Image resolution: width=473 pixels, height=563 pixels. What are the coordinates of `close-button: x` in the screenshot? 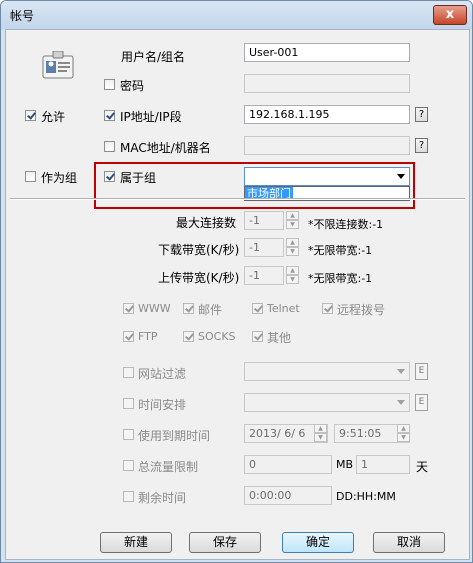 It's located at (450, 15).